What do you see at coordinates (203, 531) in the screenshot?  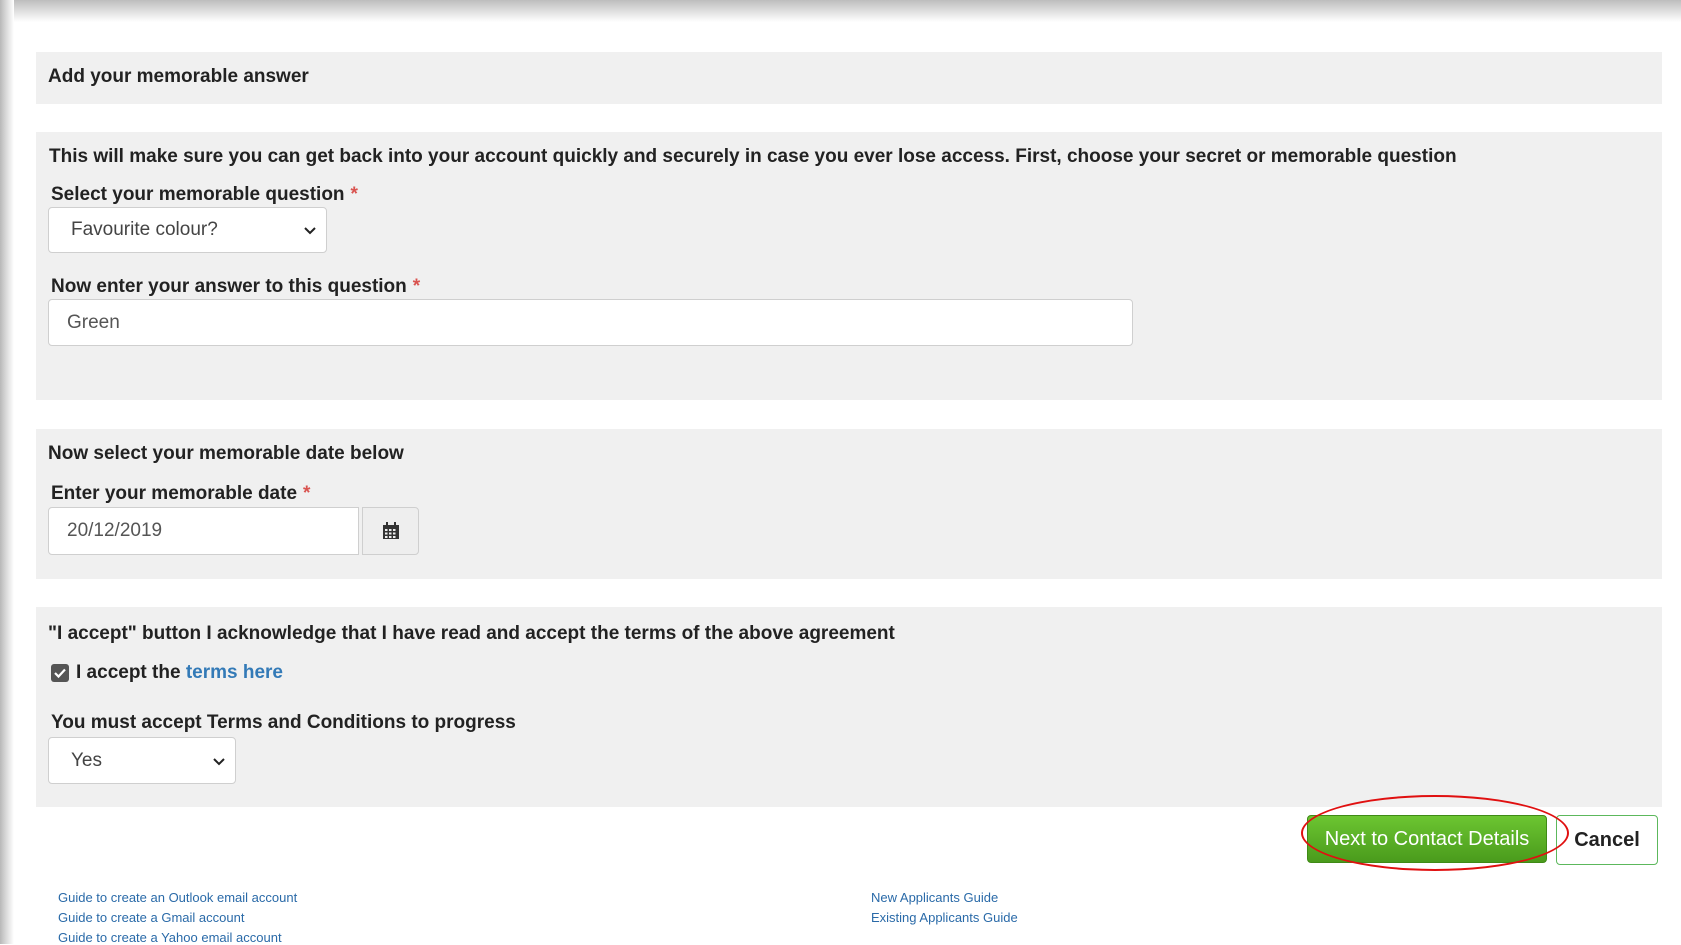 I see `memorable-date-input: 20/12/2019` at bounding box center [203, 531].